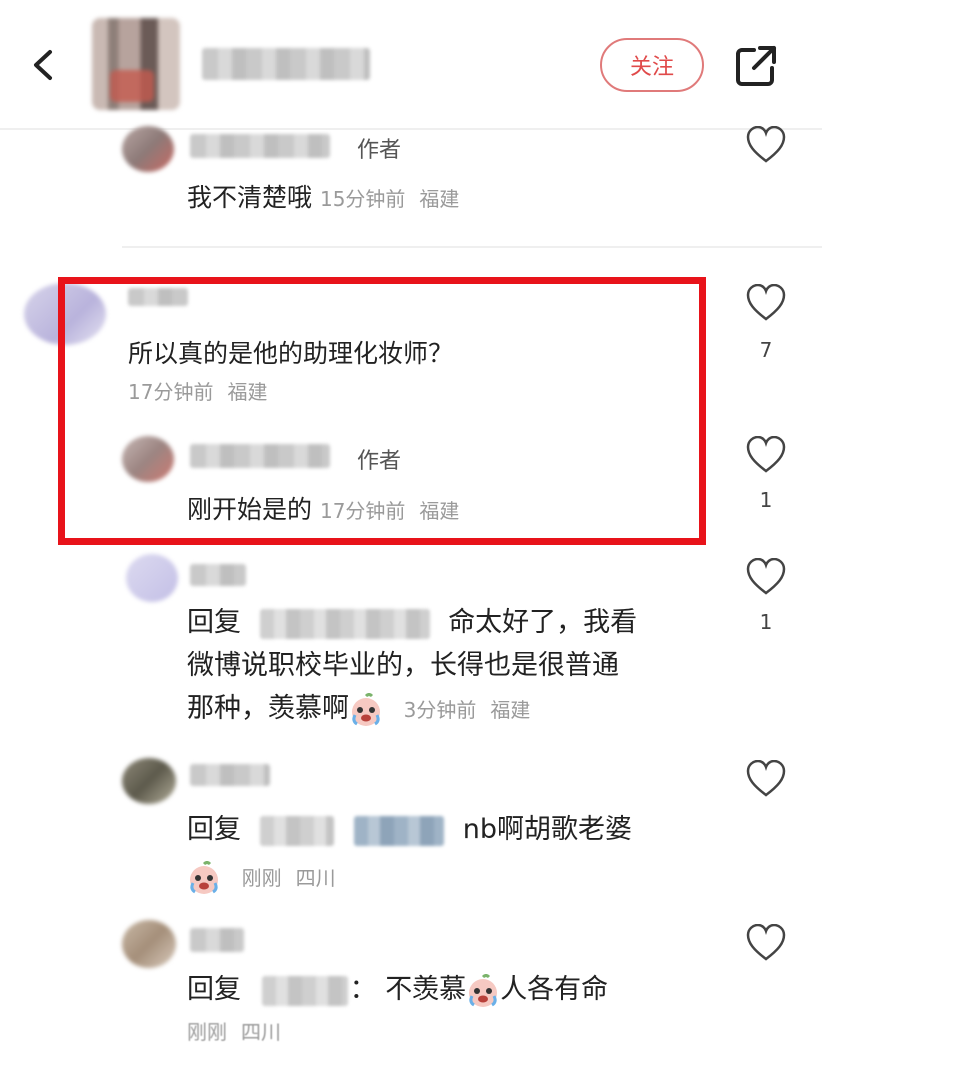  I want to click on reply-body-3: 那种，羡慕啊, so click(268, 708).